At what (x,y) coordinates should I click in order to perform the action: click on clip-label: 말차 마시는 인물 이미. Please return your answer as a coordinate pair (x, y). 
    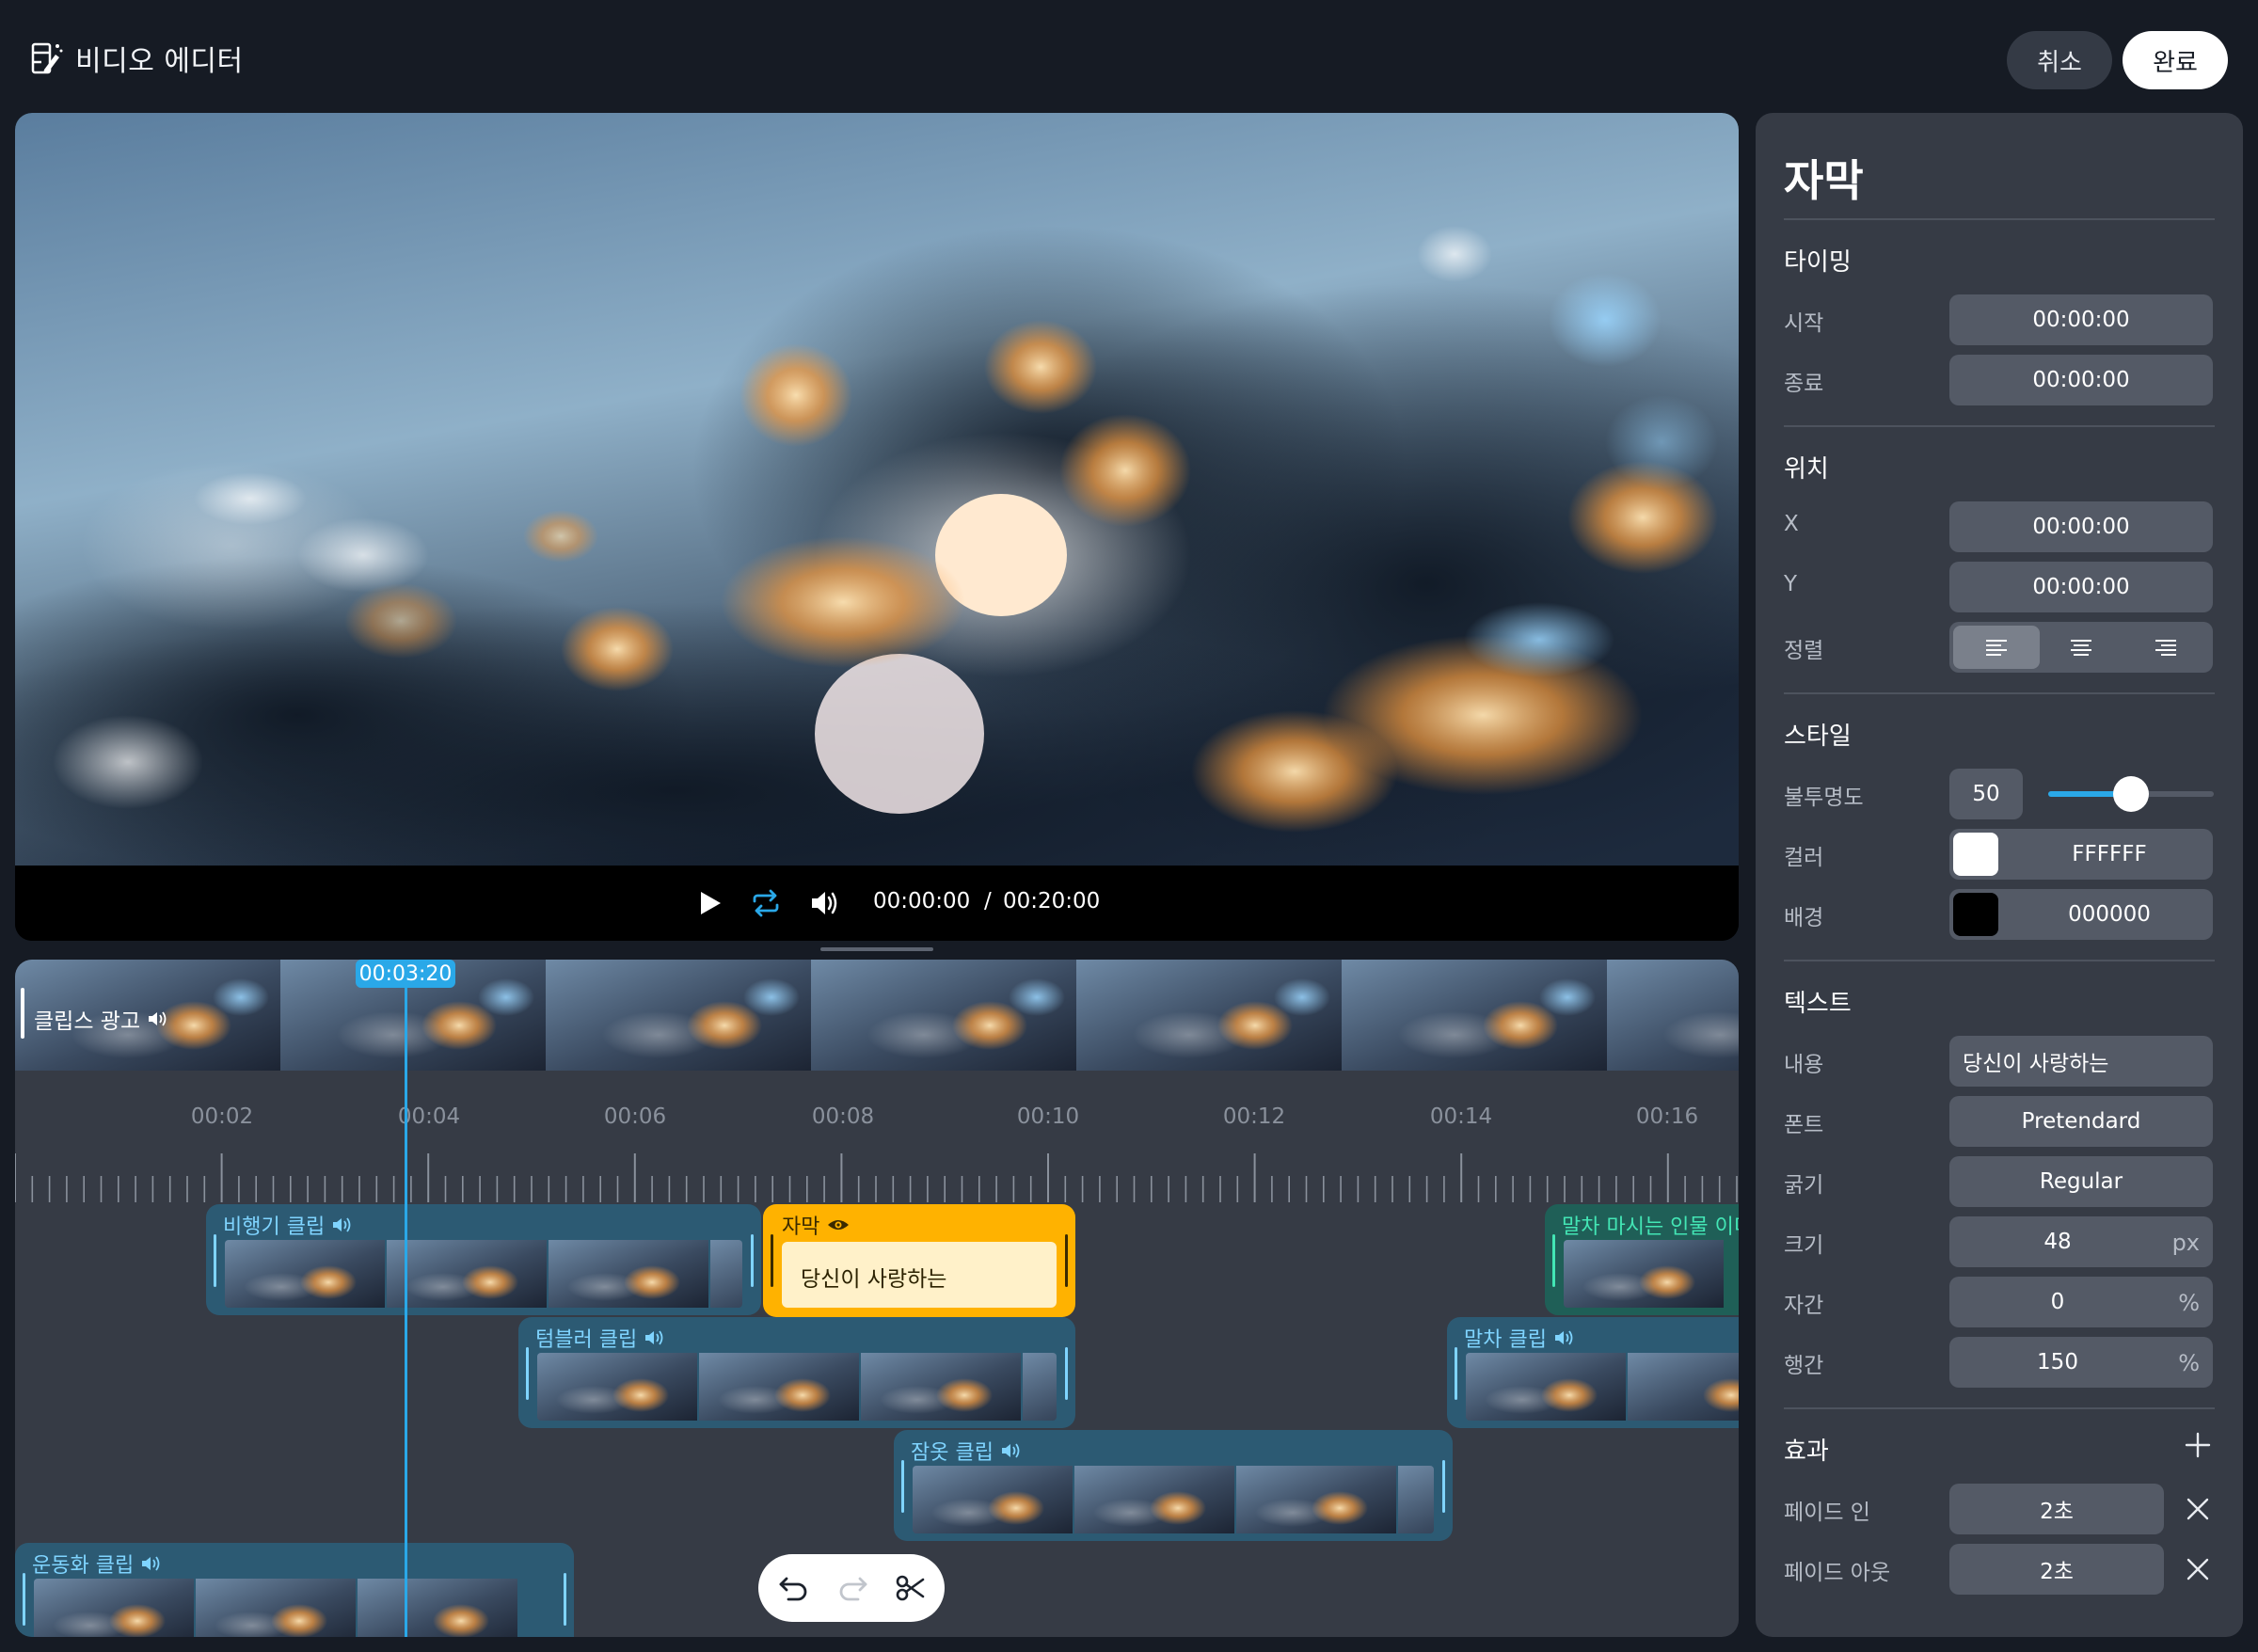
    Looking at the image, I should click on (1650, 1225).